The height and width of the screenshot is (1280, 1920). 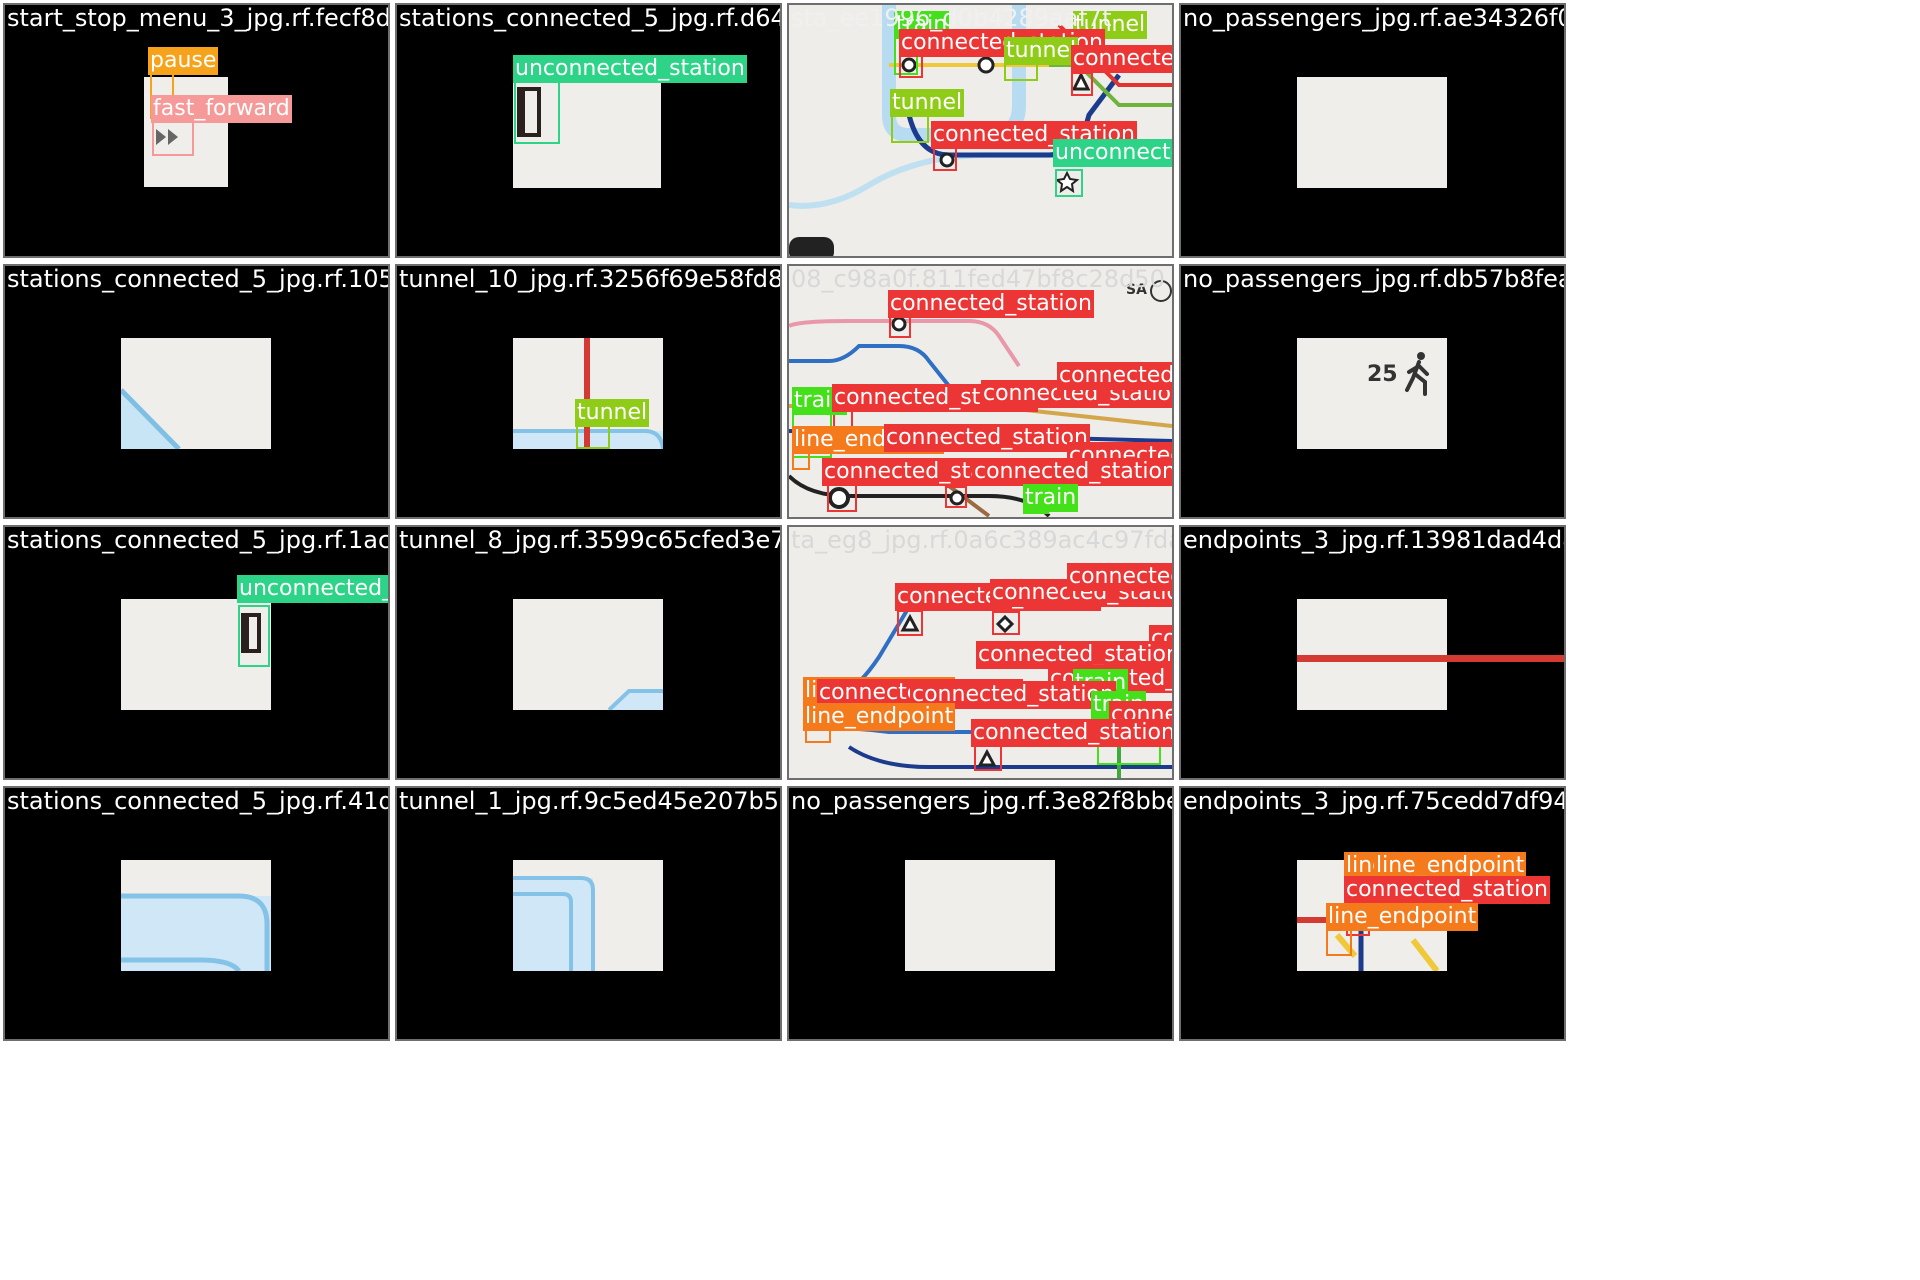 What do you see at coordinates (1372, 658) in the screenshot?
I see `red-line` at bounding box center [1372, 658].